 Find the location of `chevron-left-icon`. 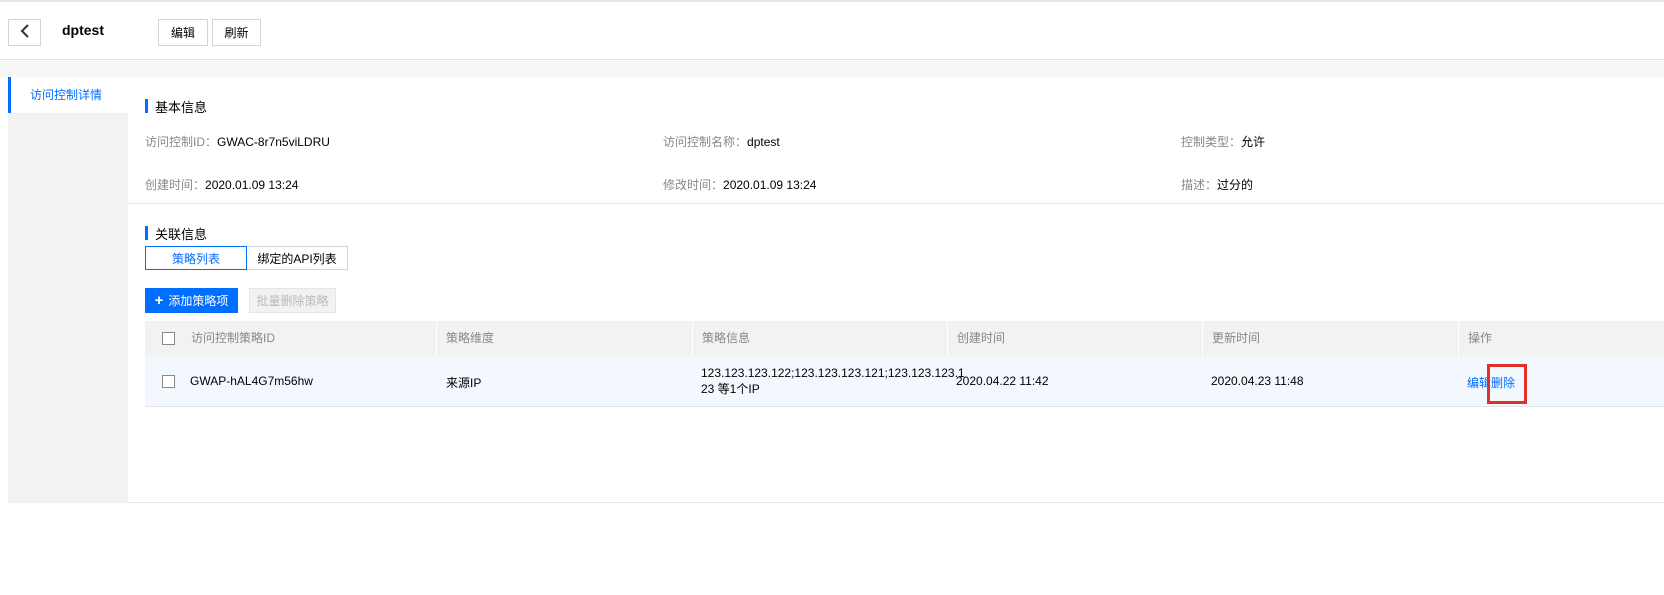

chevron-left-icon is located at coordinates (25, 32).